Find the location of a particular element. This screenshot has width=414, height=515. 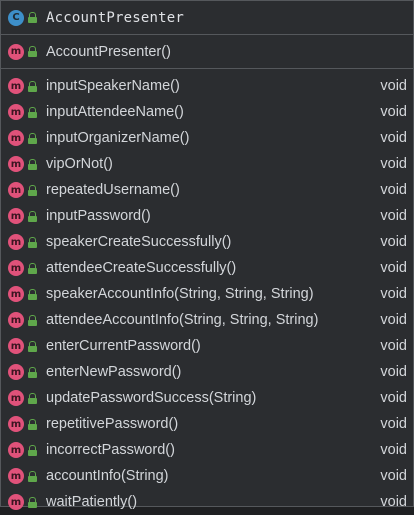

method-name: repetitivePassword() is located at coordinates (112, 424).